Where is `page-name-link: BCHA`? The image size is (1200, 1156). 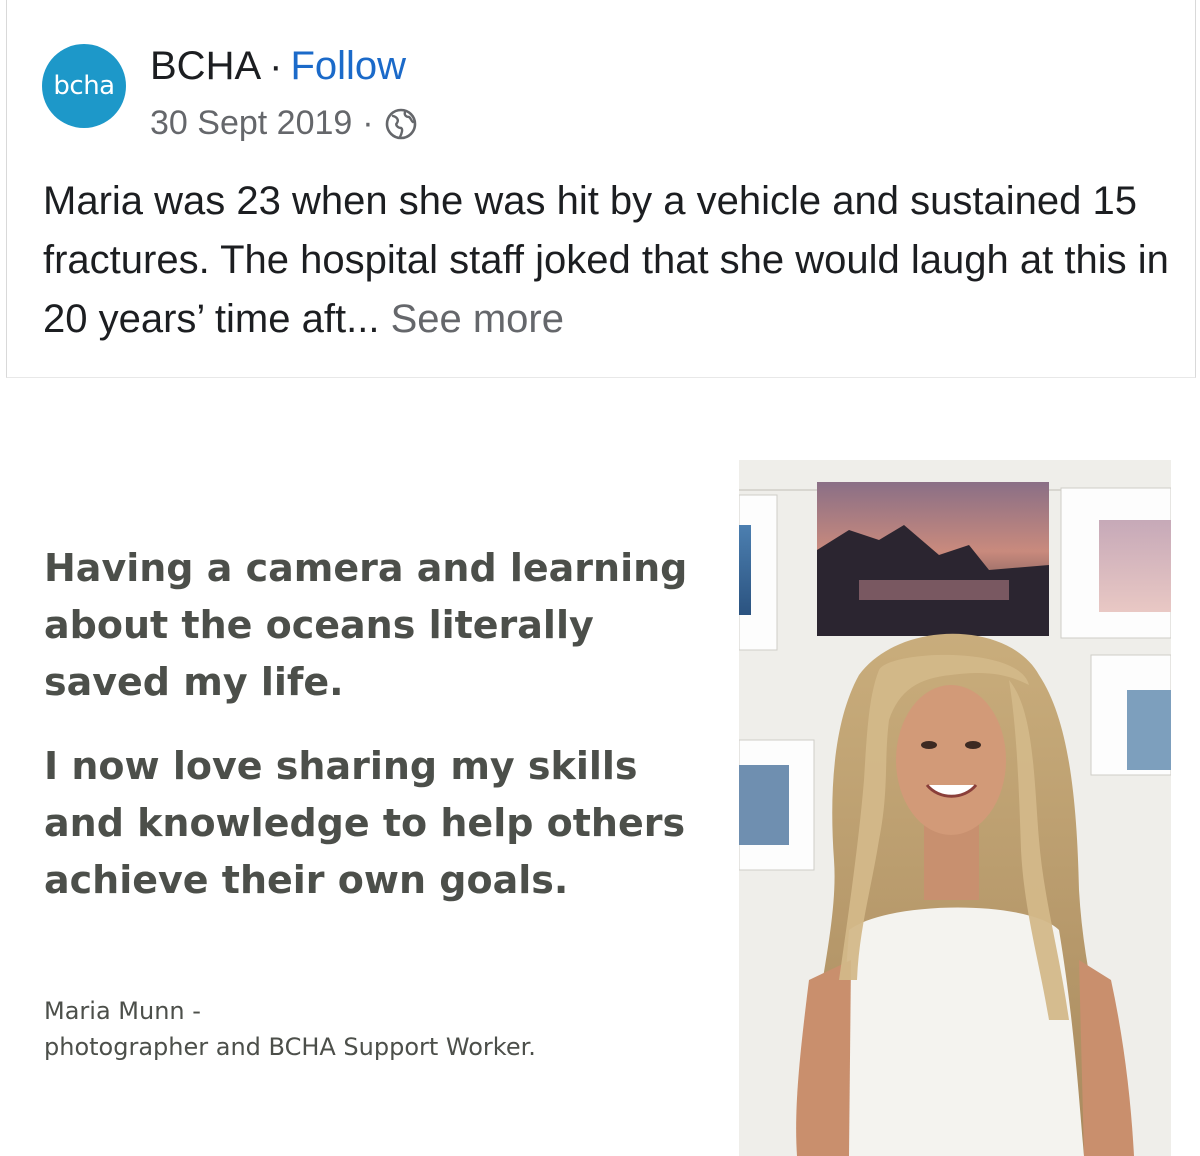 page-name-link: BCHA is located at coordinates (205, 66).